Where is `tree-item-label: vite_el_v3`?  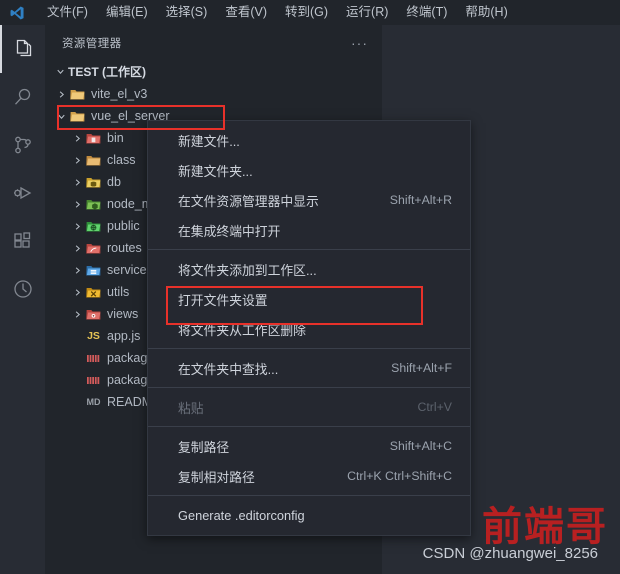 tree-item-label: vite_el_v3 is located at coordinates (119, 94).